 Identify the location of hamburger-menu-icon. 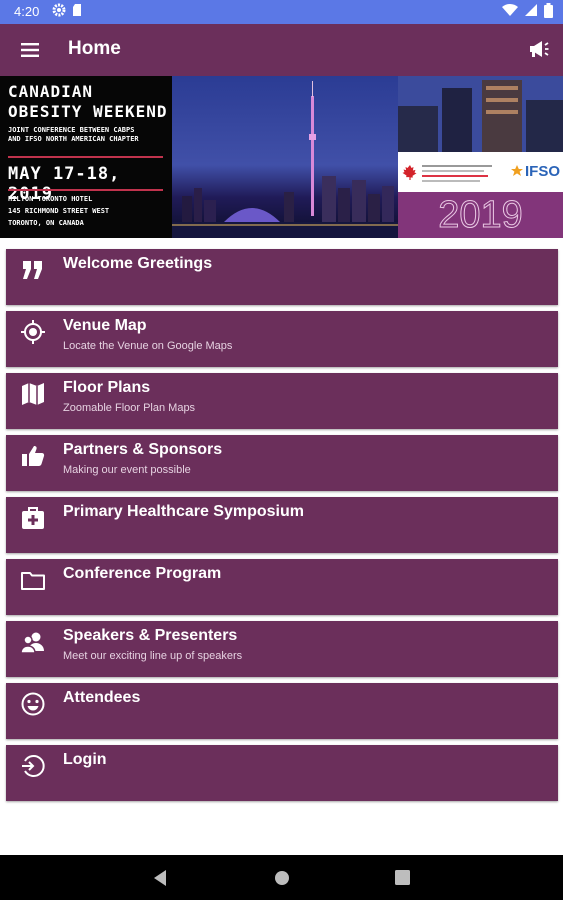
(30, 50).